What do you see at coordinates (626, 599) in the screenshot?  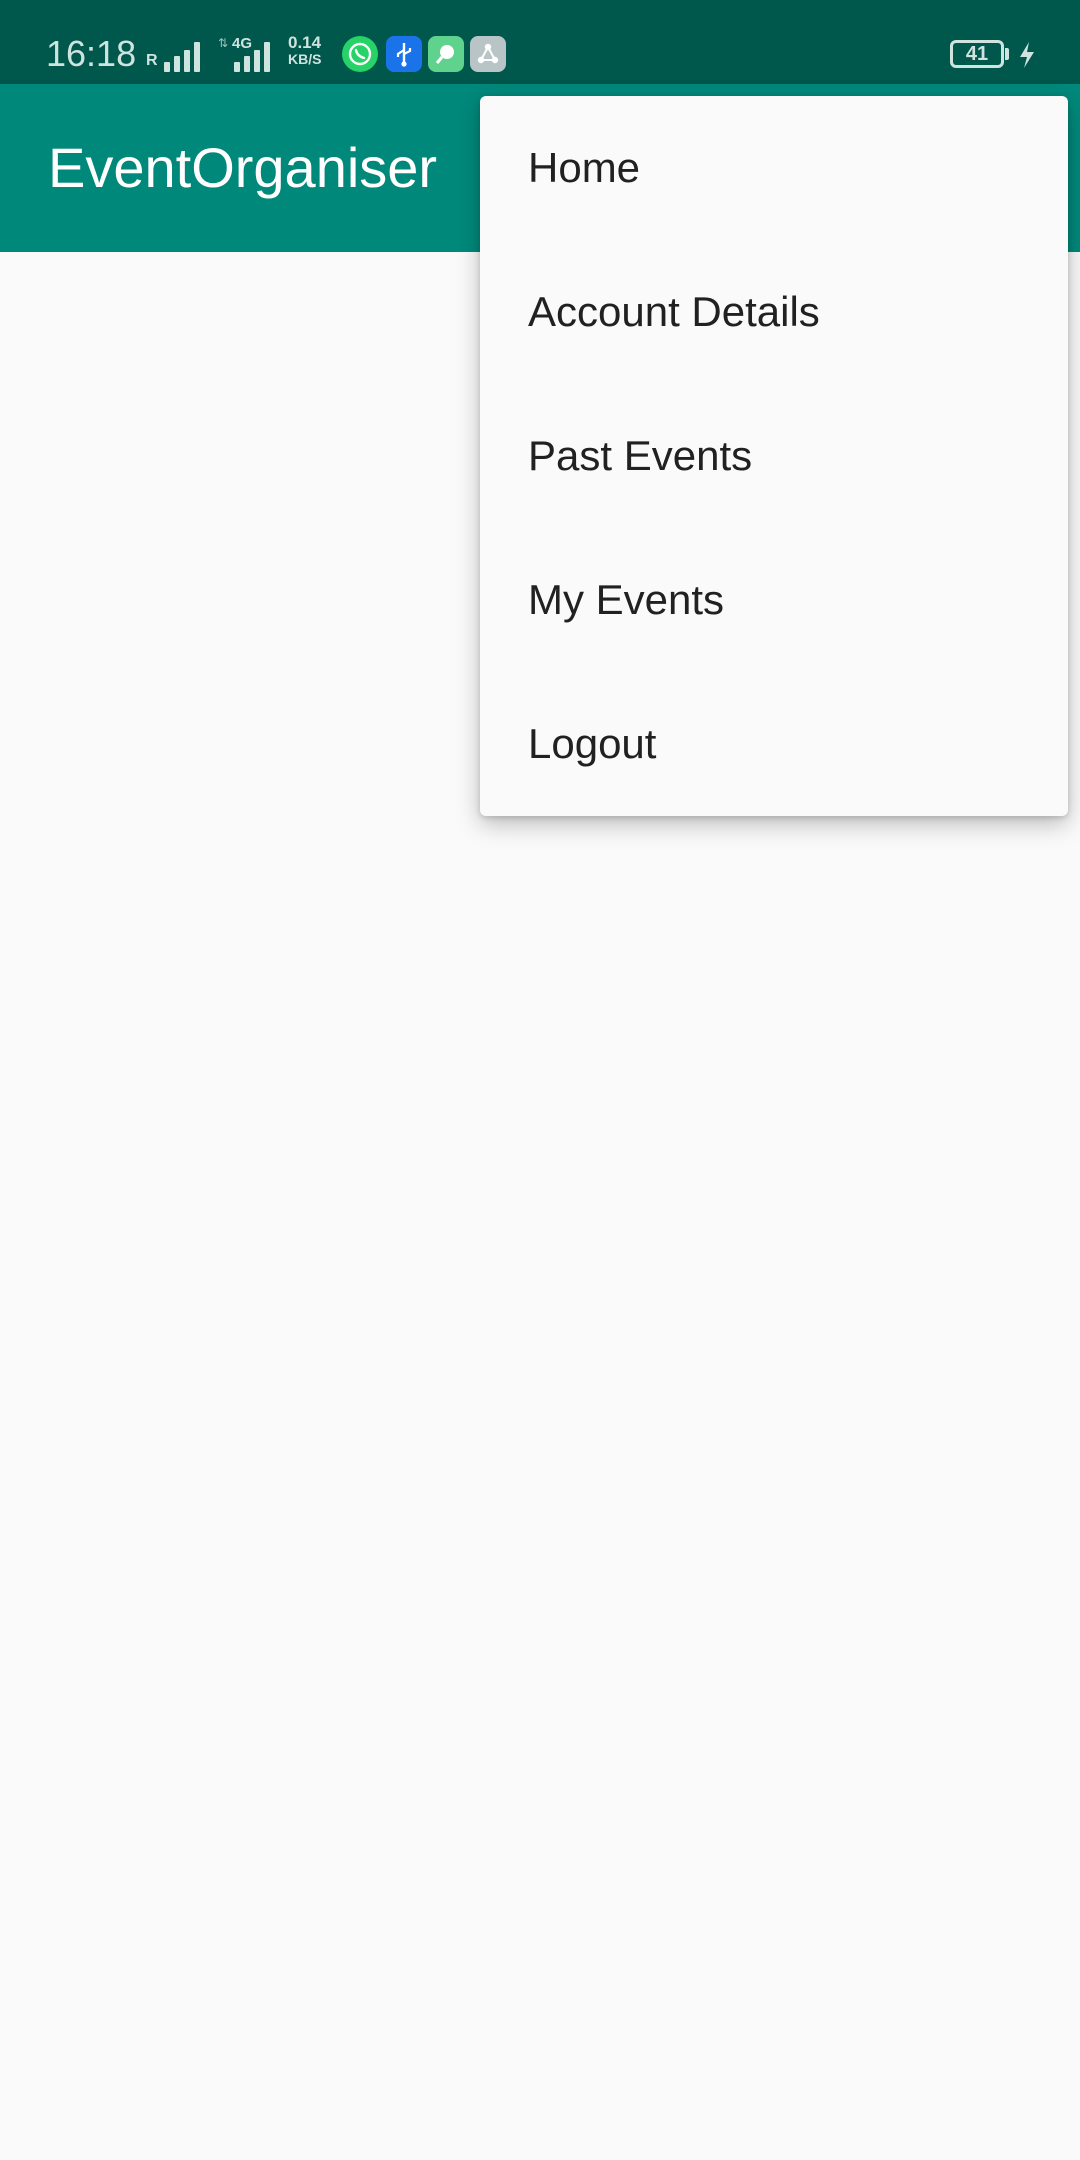 I see `menu-item-label: My Events` at bounding box center [626, 599].